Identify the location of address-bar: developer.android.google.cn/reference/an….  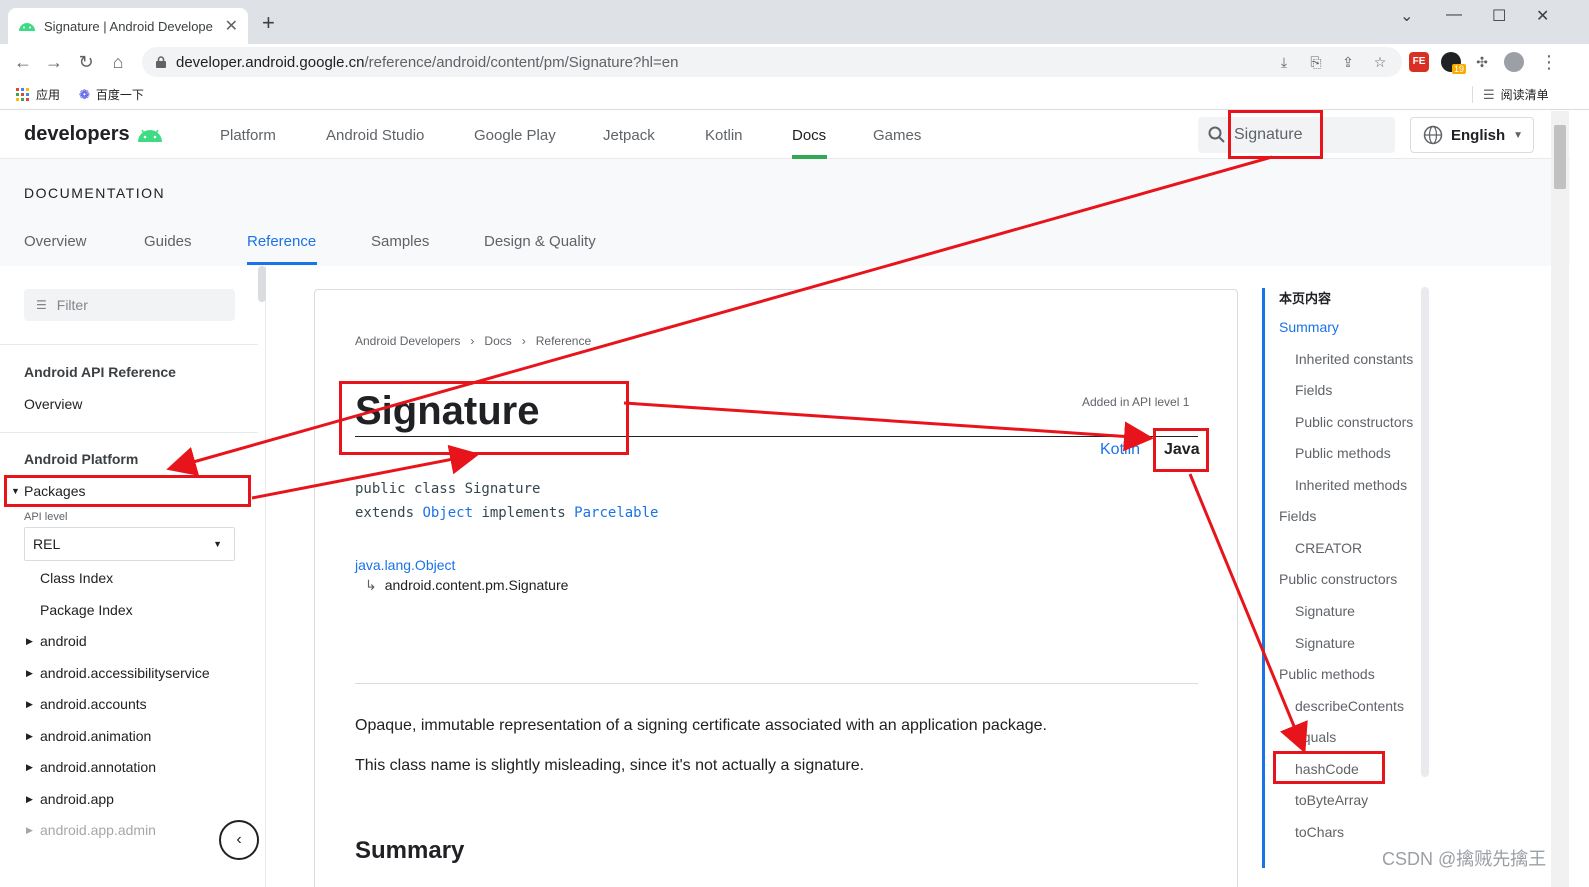
(772, 62).